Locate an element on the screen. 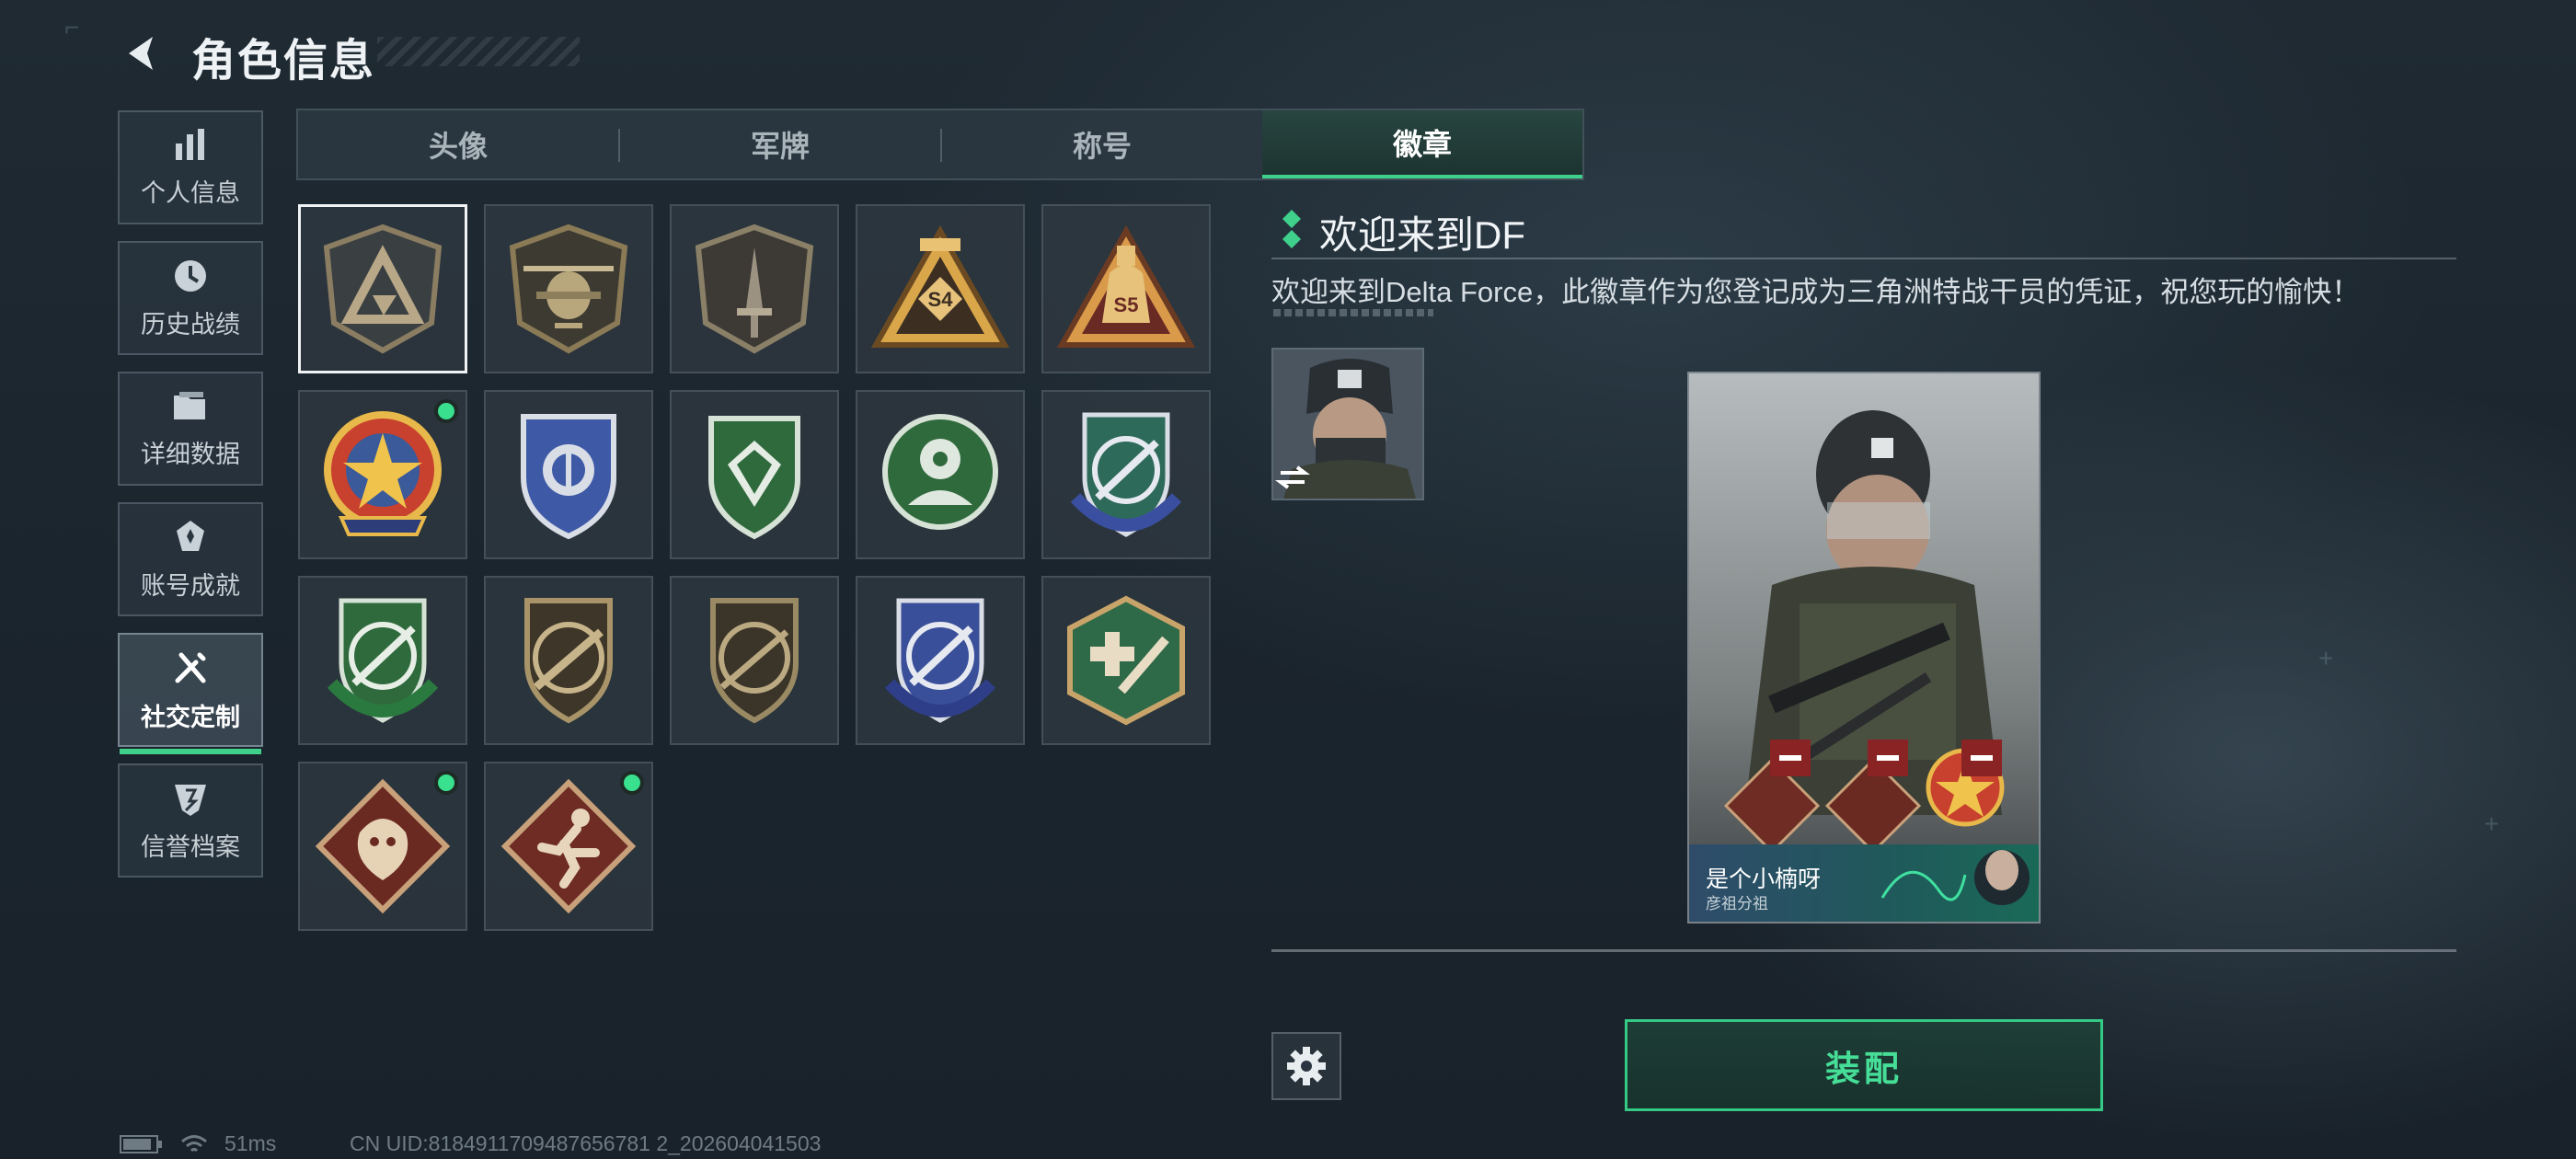  wifi-icon is located at coordinates (194, 1143).